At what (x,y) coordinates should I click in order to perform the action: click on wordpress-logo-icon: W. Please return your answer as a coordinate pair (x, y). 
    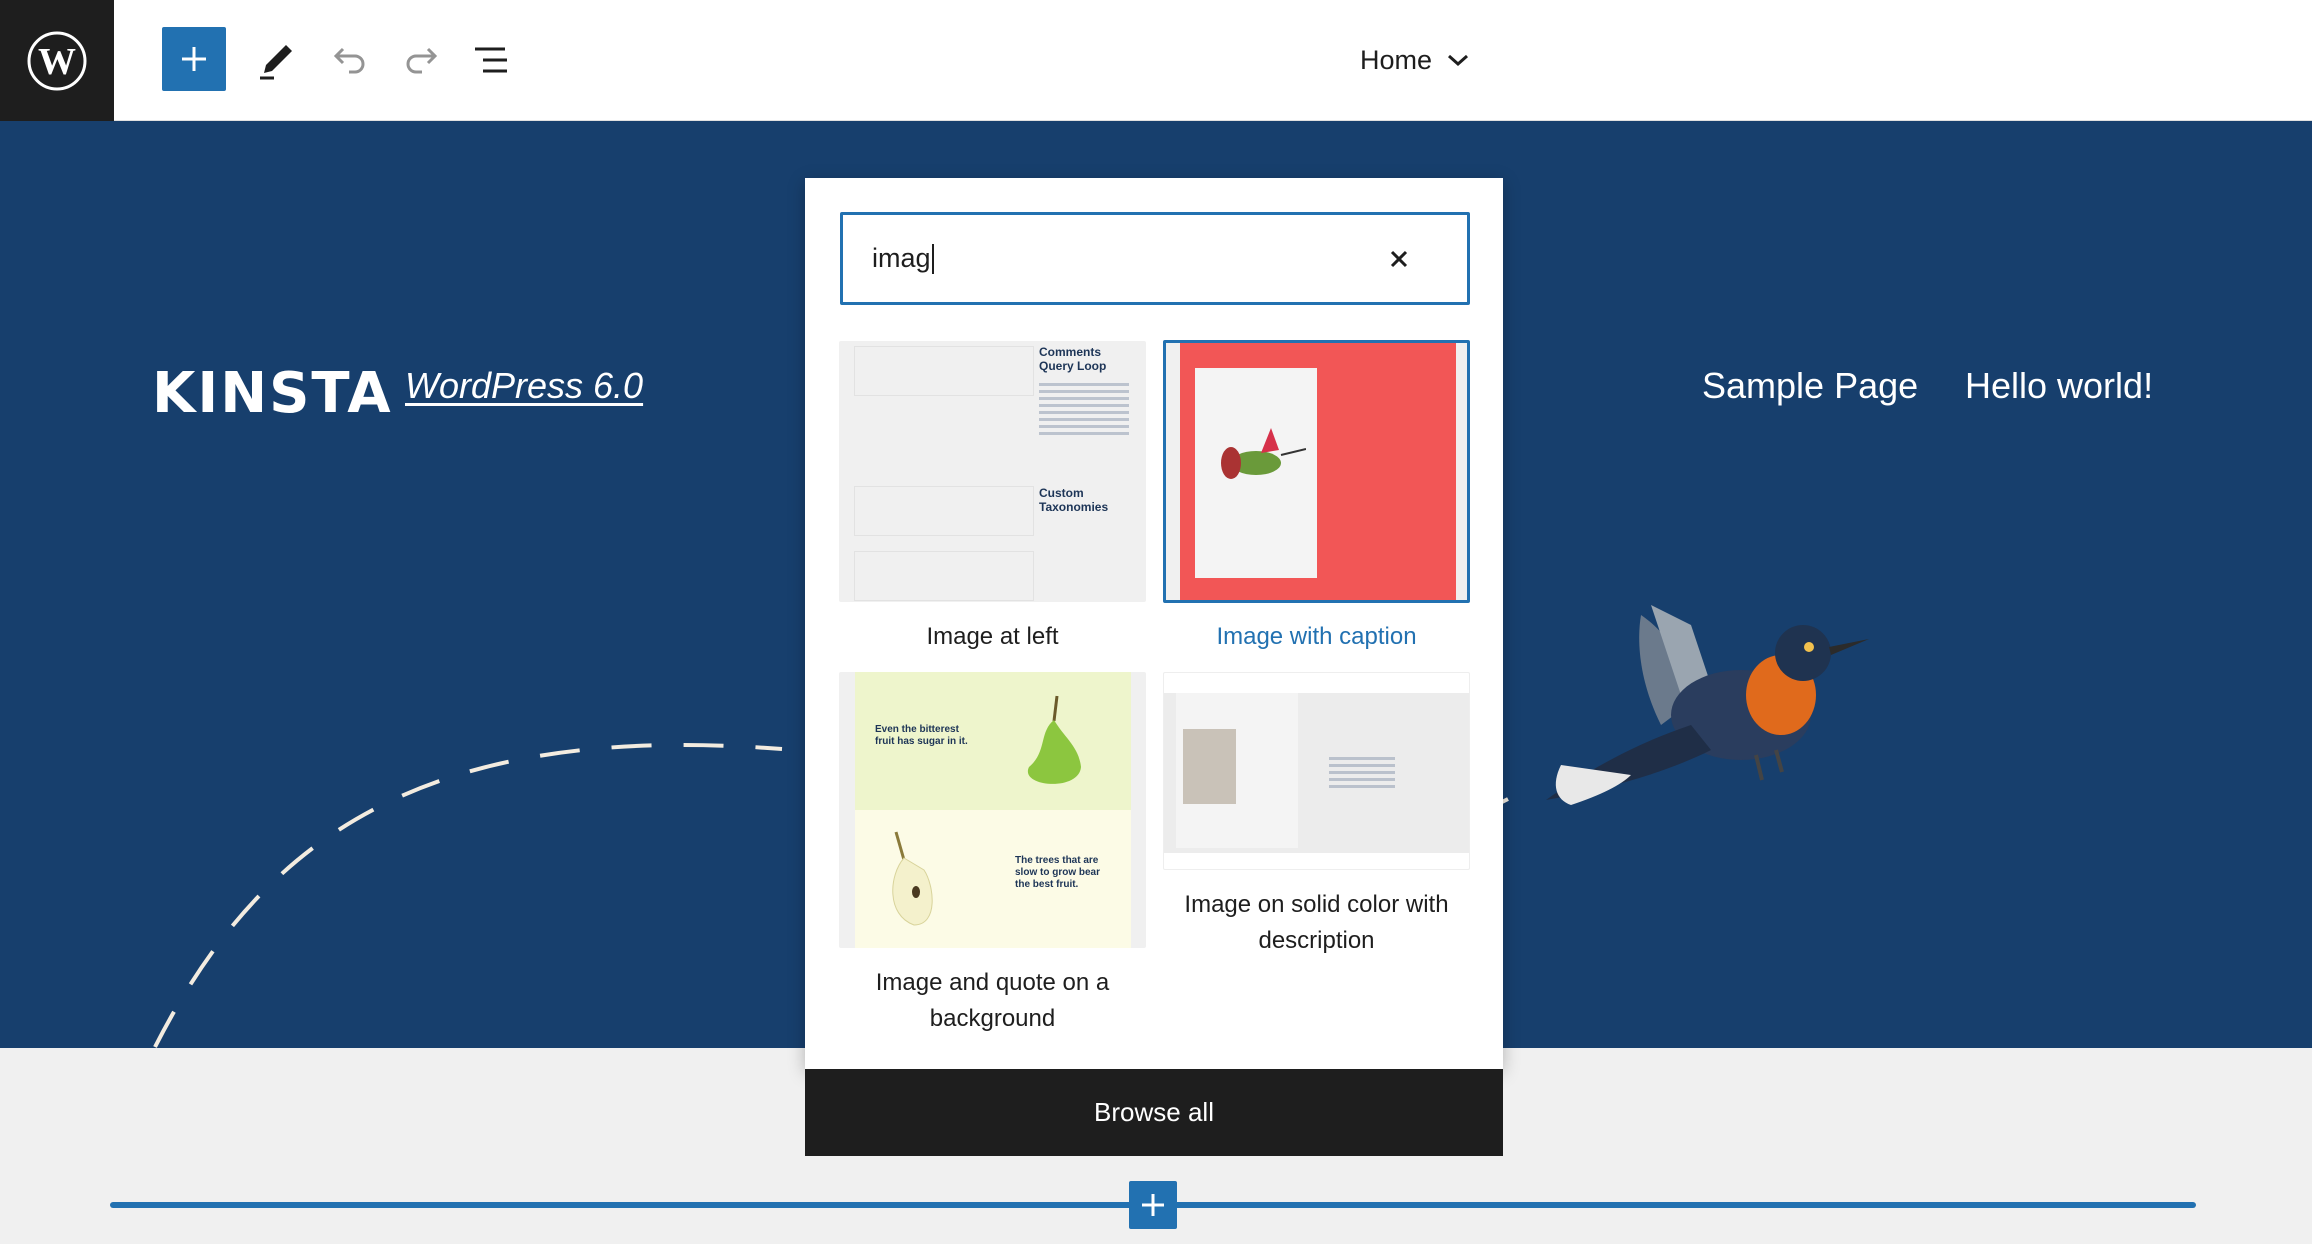
    Looking at the image, I should click on (57, 60).